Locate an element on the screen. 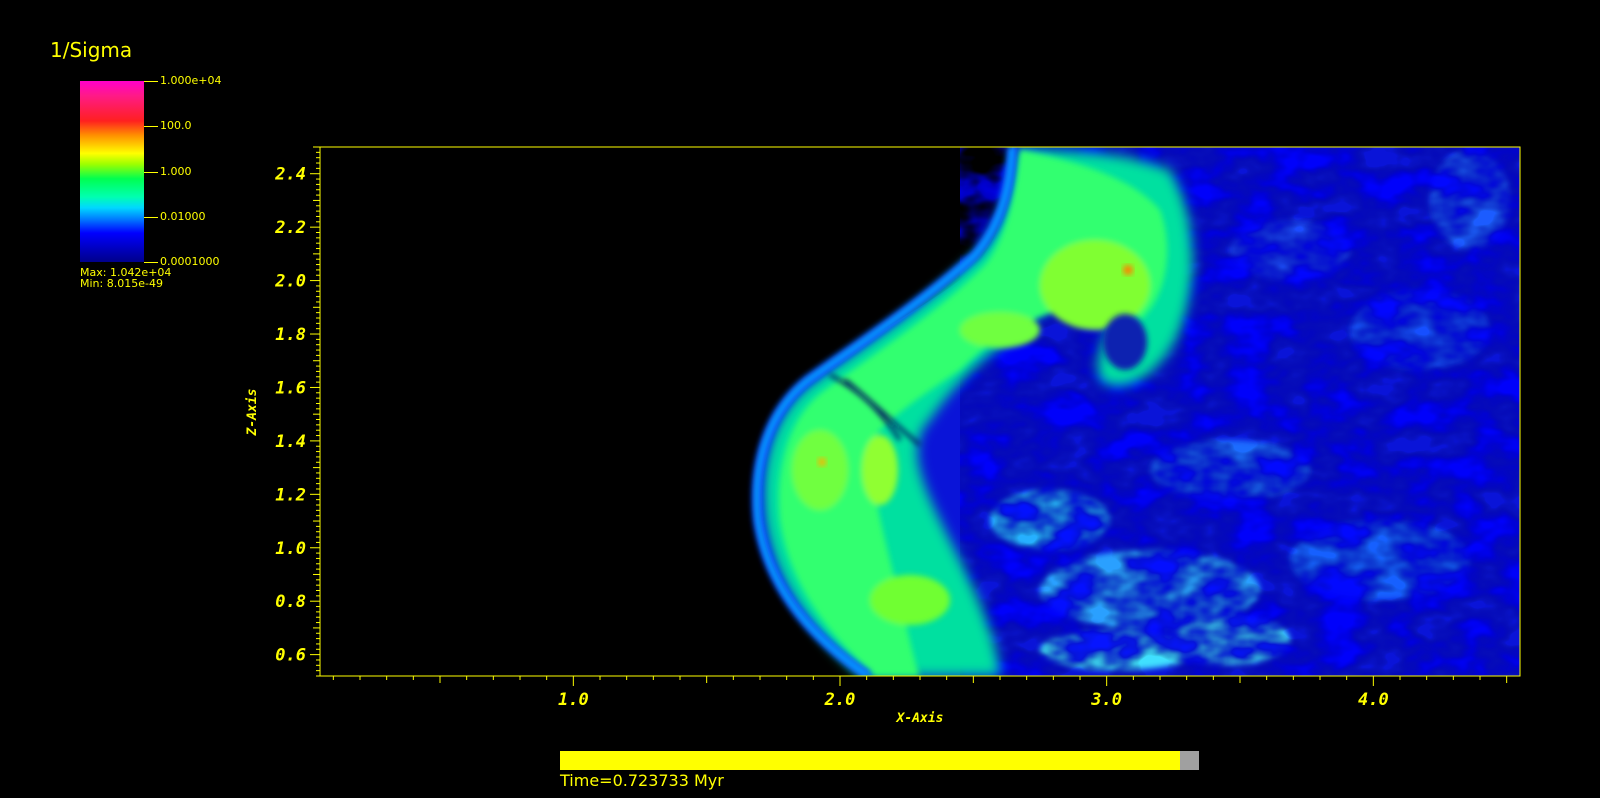 This screenshot has width=1600, height=798. time-label: Time=0.723733 Myr is located at coordinates (642, 780).